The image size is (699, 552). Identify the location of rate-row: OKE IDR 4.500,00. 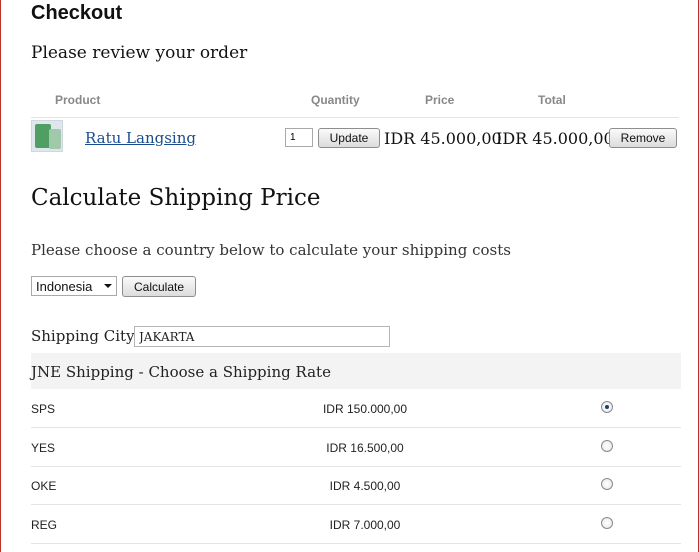
(356, 485).